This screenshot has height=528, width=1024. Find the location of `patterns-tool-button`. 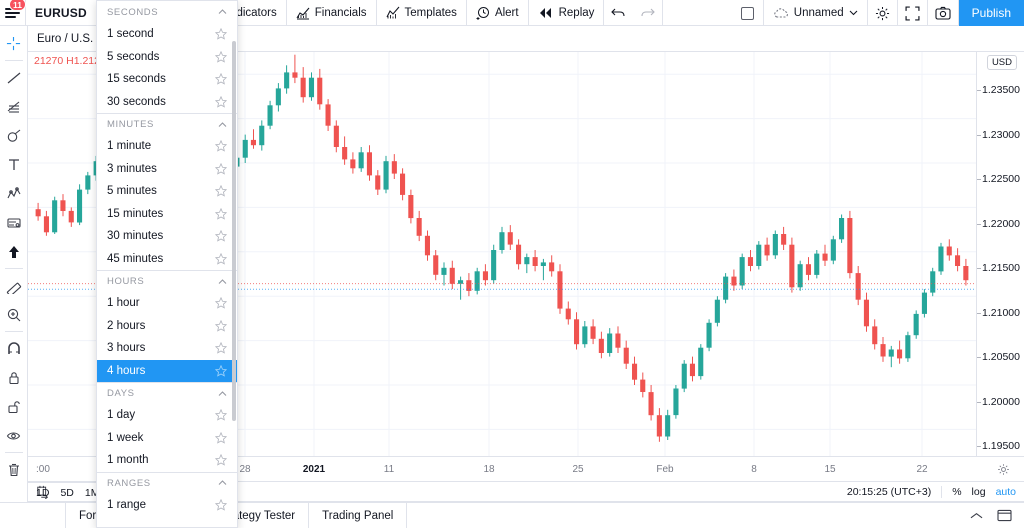

patterns-tool-button is located at coordinates (14, 193).